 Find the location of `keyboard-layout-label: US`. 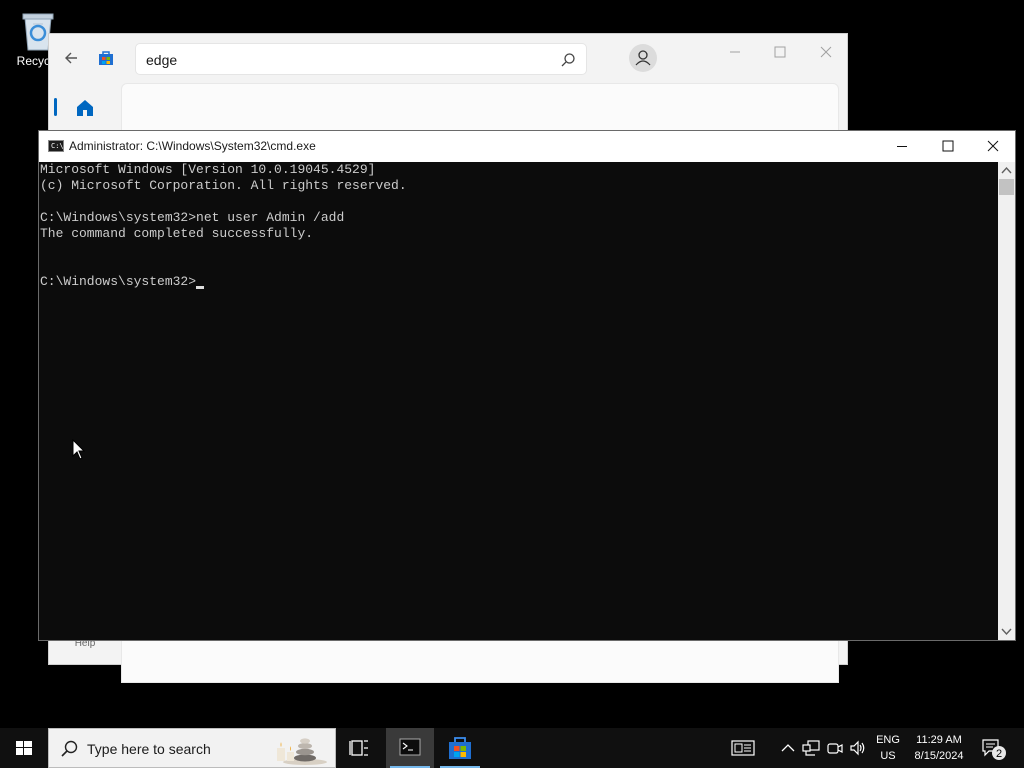

keyboard-layout-label: US is located at coordinates (888, 756).